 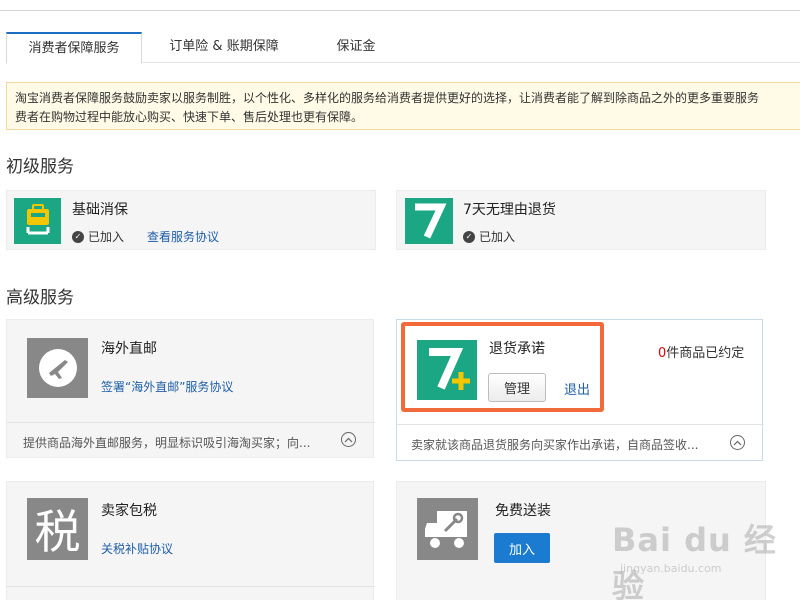 I want to click on basic-services-title: 初级服务, so click(x=40, y=167).